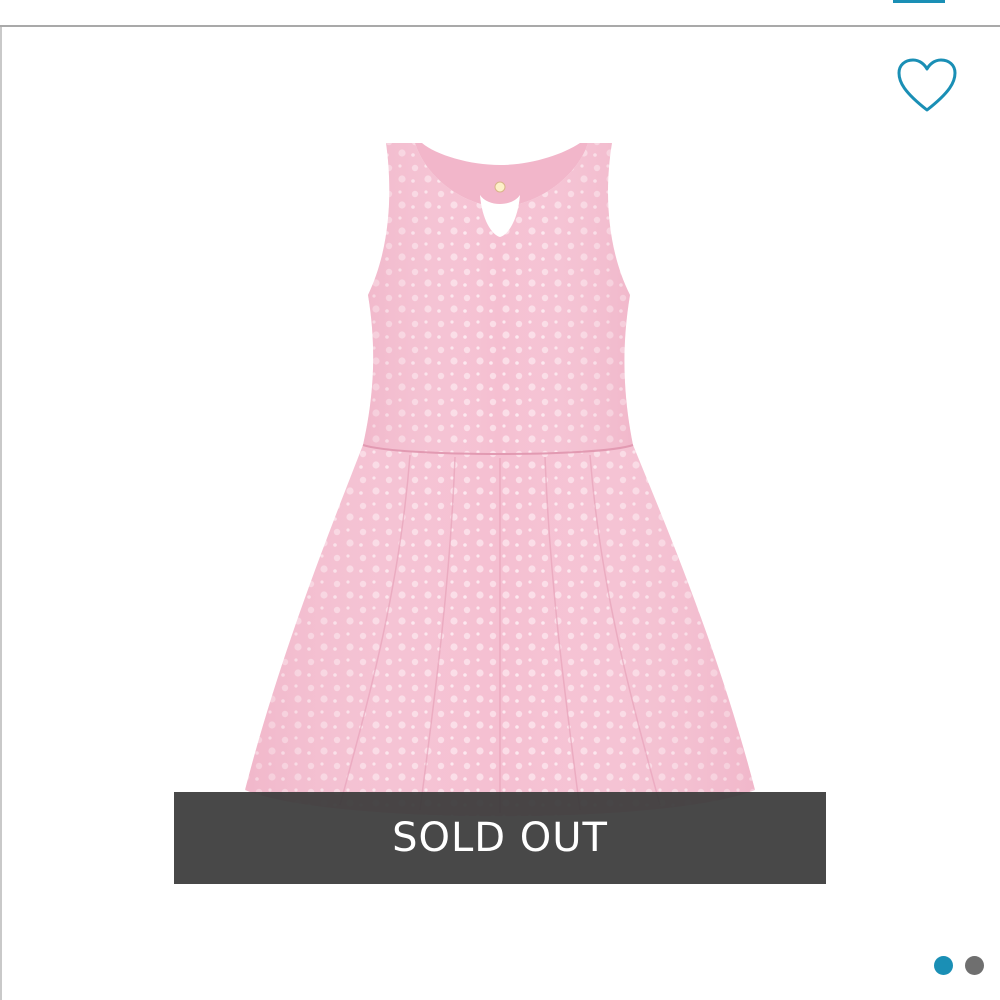 The width and height of the screenshot is (1000, 1000). What do you see at coordinates (959, 965) in the screenshot?
I see `carousel-pagination` at bounding box center [959, 965].